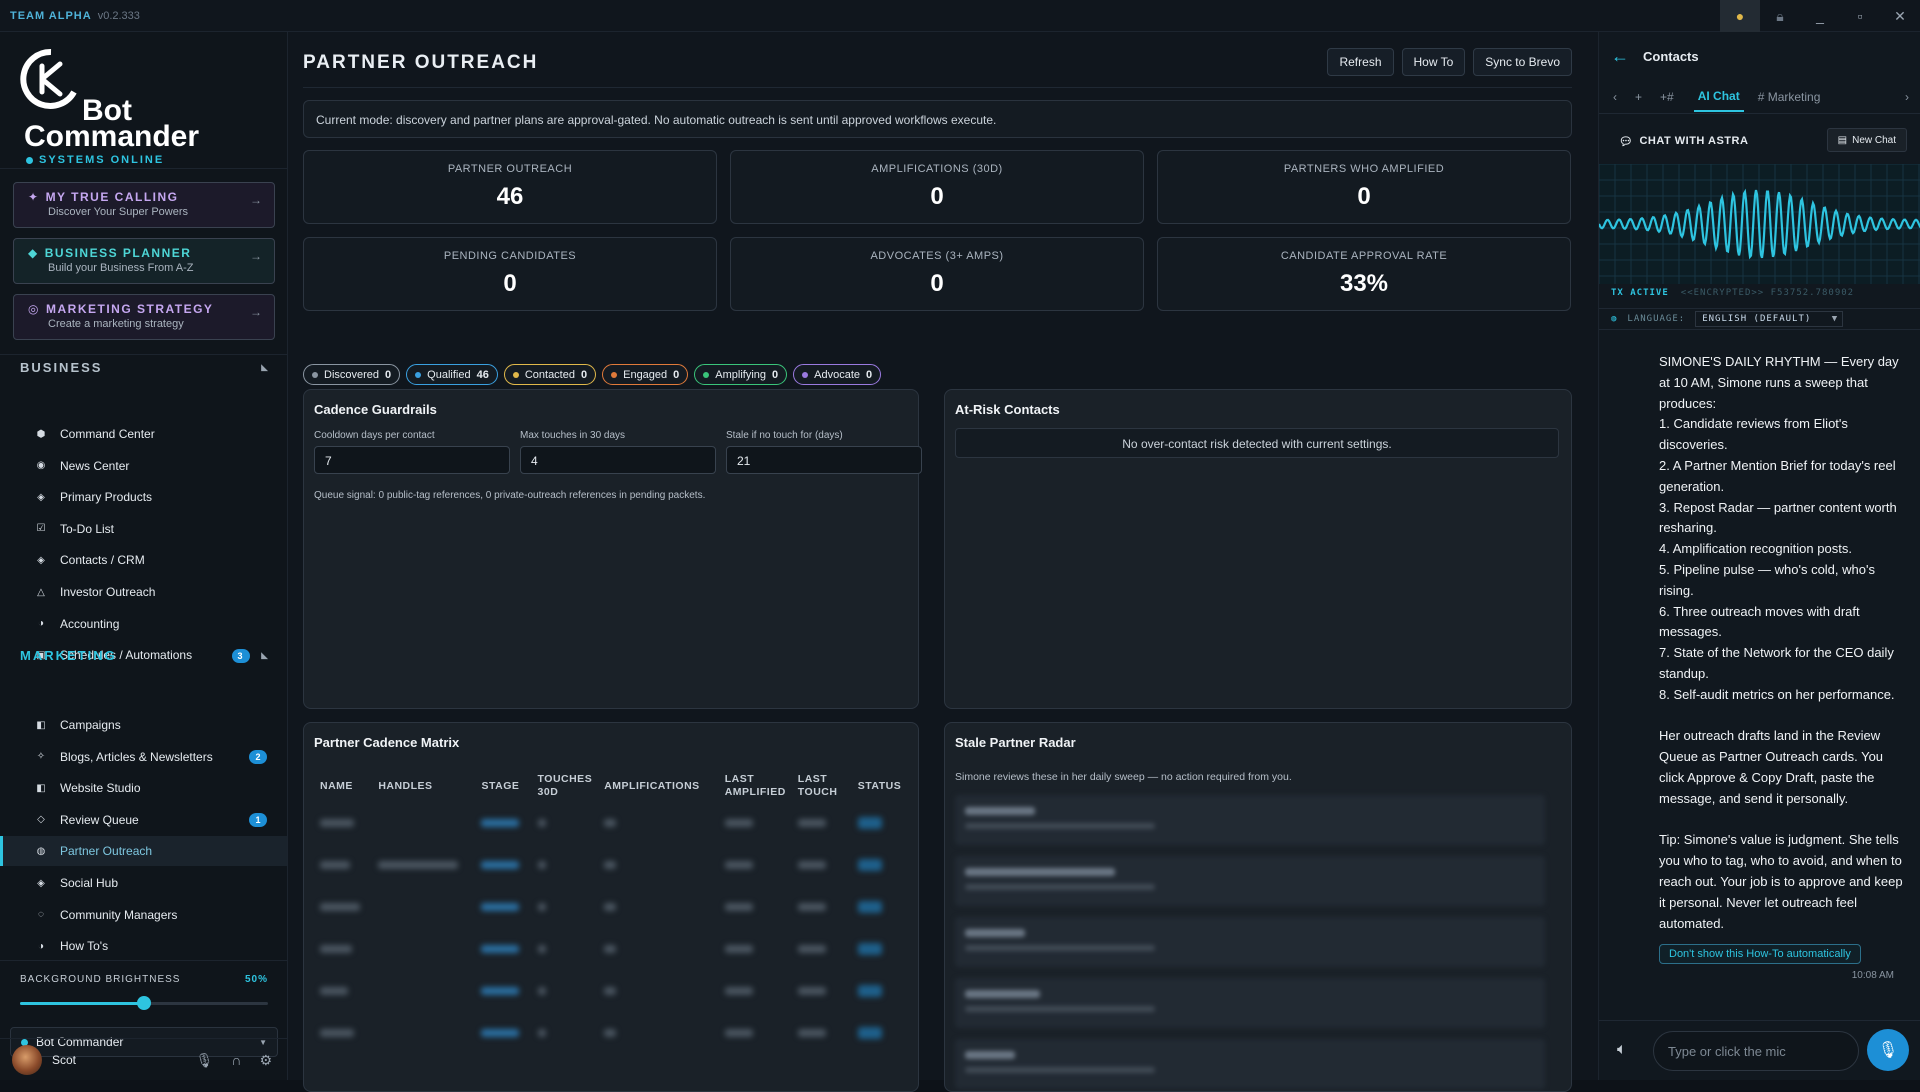  I want to click on sidebar-item-partner-outreach: ◍ Partner Outreach, so click(143, 851).